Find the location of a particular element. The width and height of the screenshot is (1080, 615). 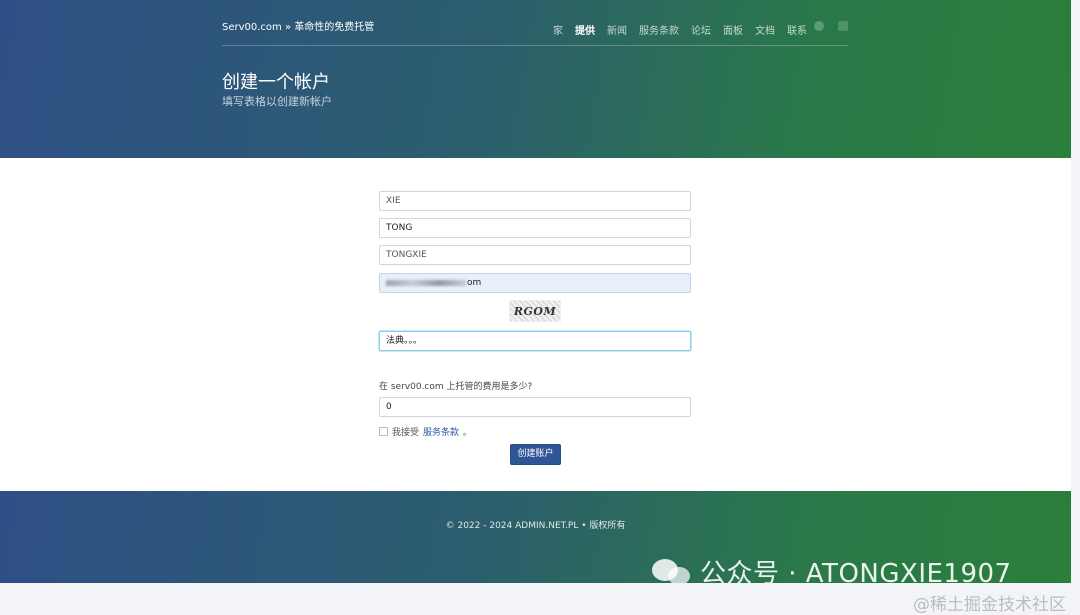

redacted-email is located at coordinates (426, 282).